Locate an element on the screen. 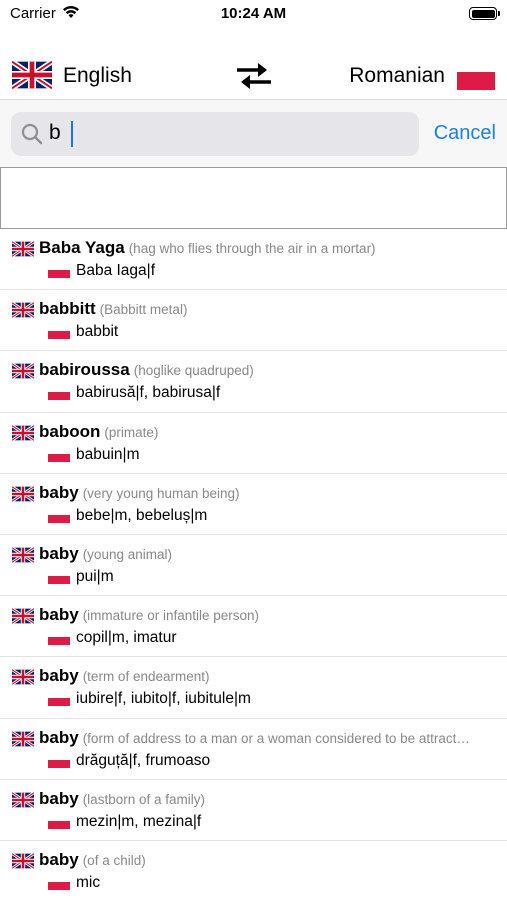 This screenshot has height=900, width=507. term-note: (lastborn of a family) is located at coordinates (143, 799).